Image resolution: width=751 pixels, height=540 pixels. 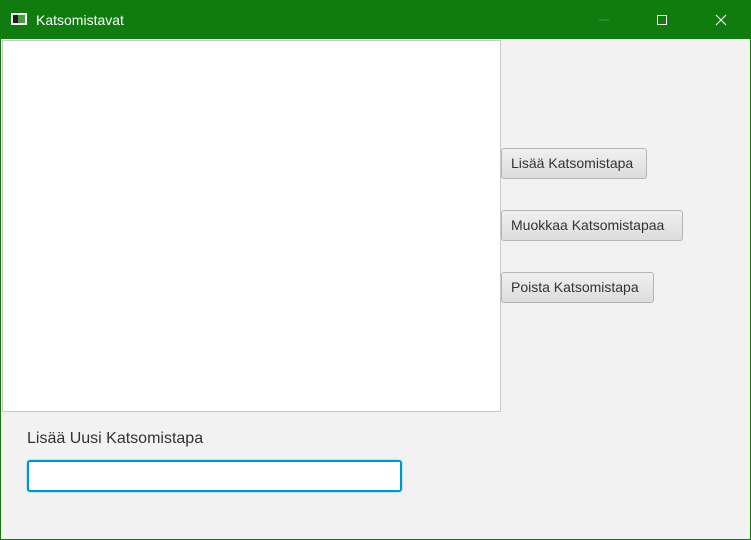 I want to click on maximize-button, so click(x=662, y=20).